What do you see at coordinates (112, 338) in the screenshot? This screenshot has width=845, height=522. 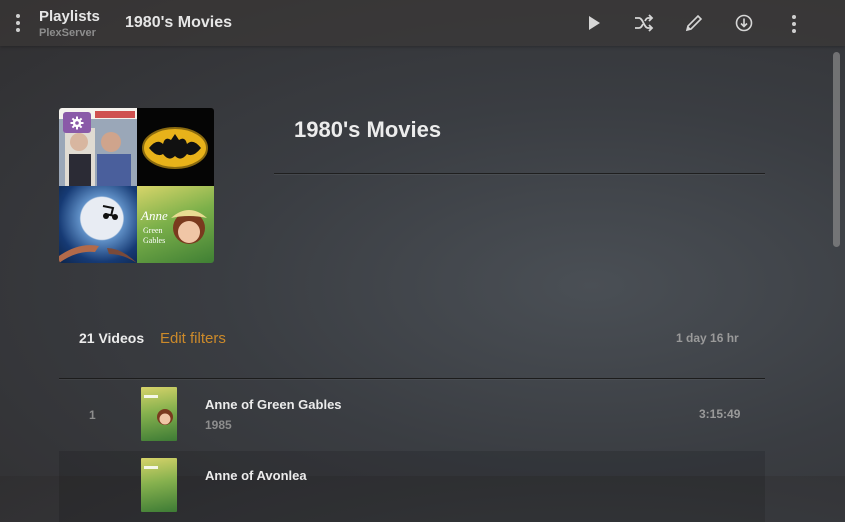 I see `item-count: 21 Videos` at bounding box center [112, 338].